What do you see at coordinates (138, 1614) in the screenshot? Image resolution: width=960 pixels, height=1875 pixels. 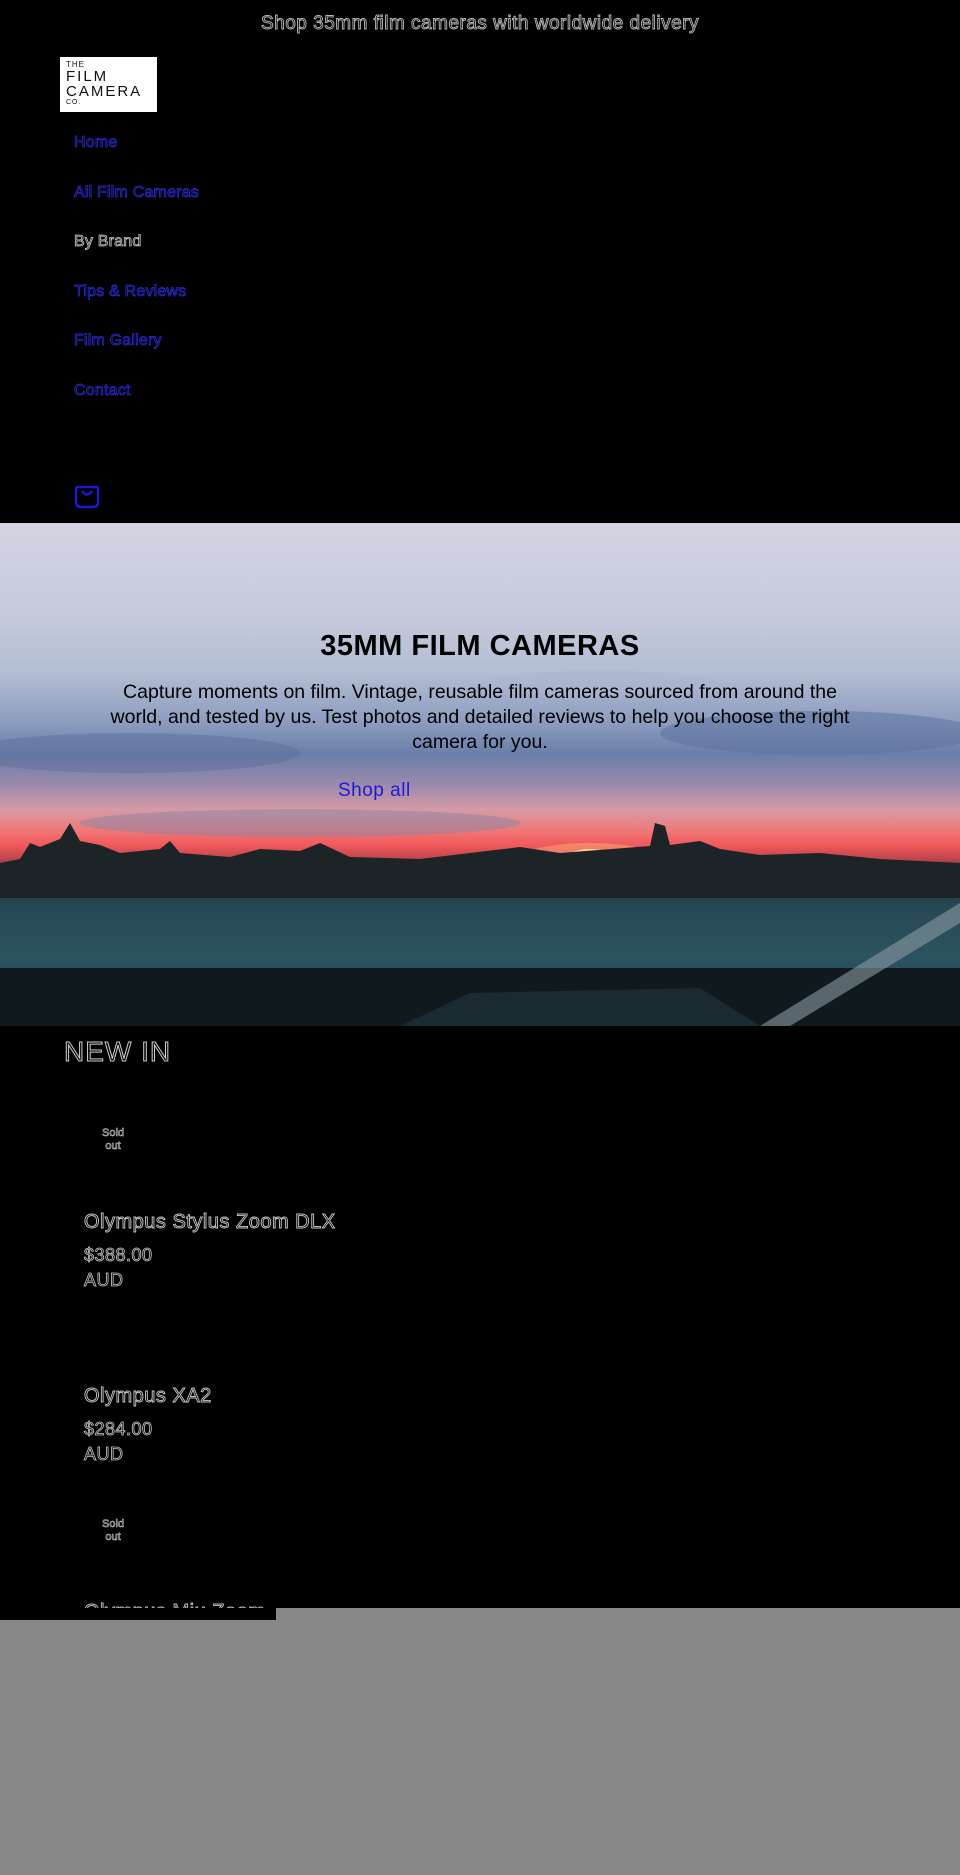 I see `overlay-edge` at bounding box center [138, 1614].